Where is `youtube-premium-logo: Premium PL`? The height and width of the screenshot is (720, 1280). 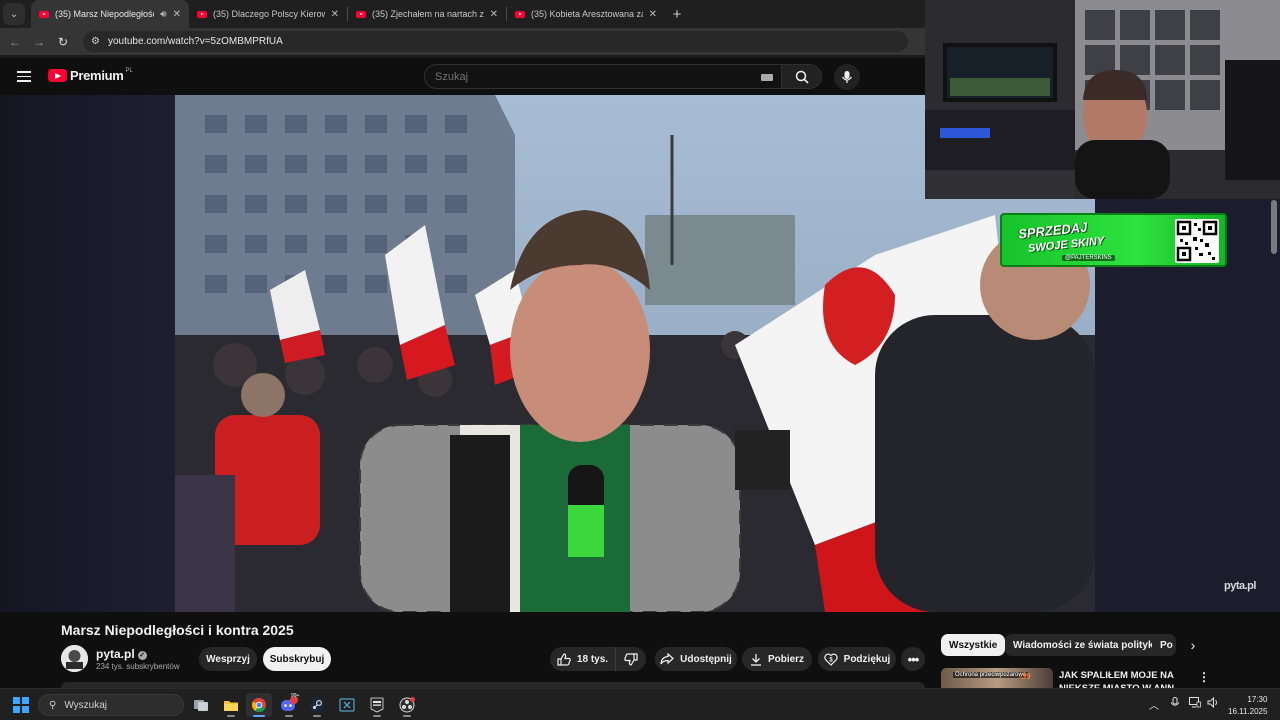 youtube-premium-logo: Premium PL is located at coordinates (90, 75).